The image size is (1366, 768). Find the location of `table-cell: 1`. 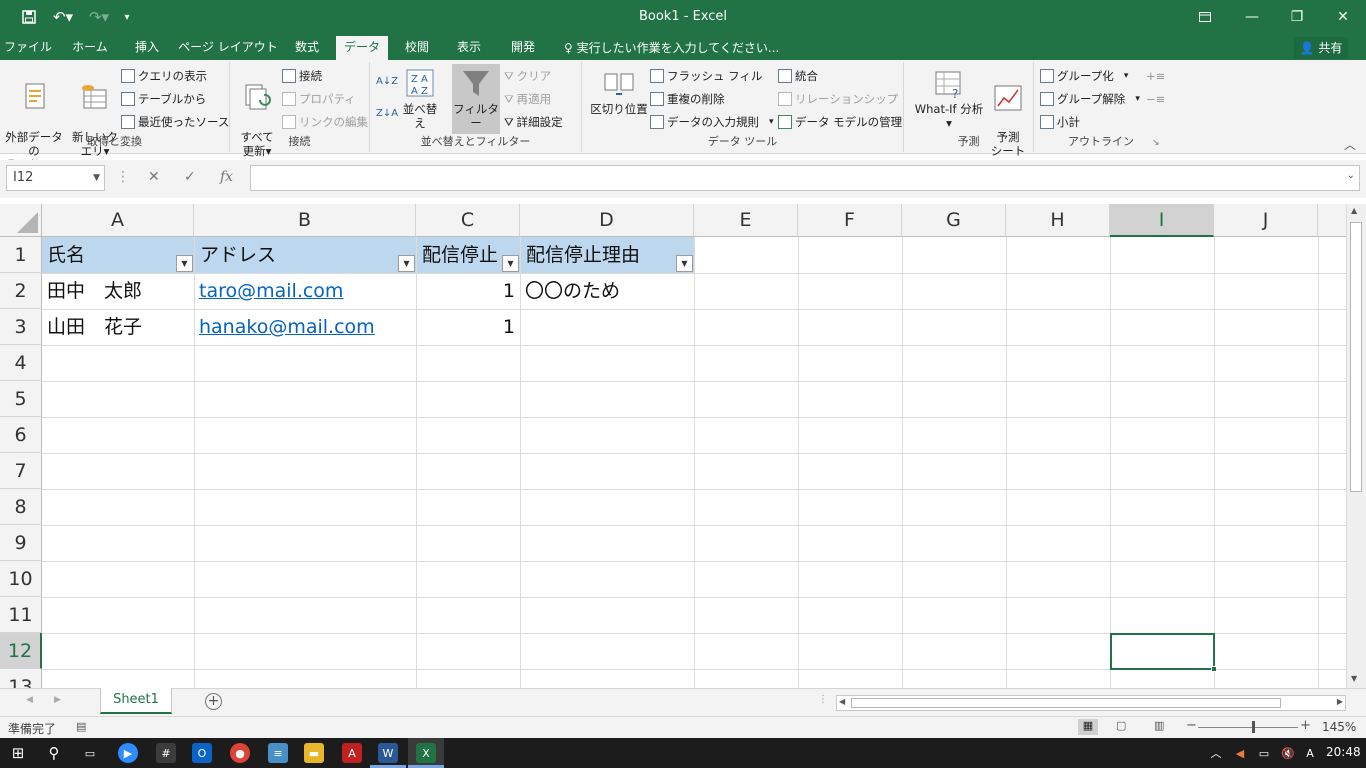

table-cell: 1 is located at coordinates (468, 291).